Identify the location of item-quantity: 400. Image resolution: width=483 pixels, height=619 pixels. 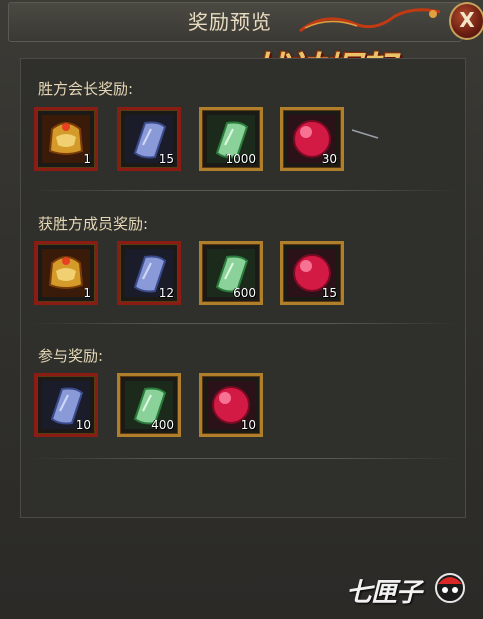
(162, 425).